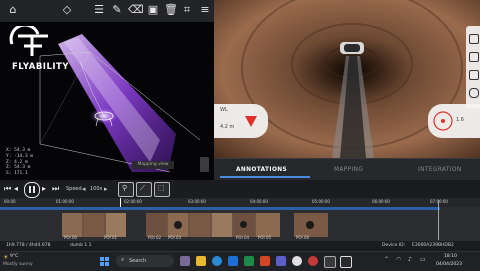 This screenshot has height=271, width=480. I want to click on app-icon-explorer, so click(201, 261).